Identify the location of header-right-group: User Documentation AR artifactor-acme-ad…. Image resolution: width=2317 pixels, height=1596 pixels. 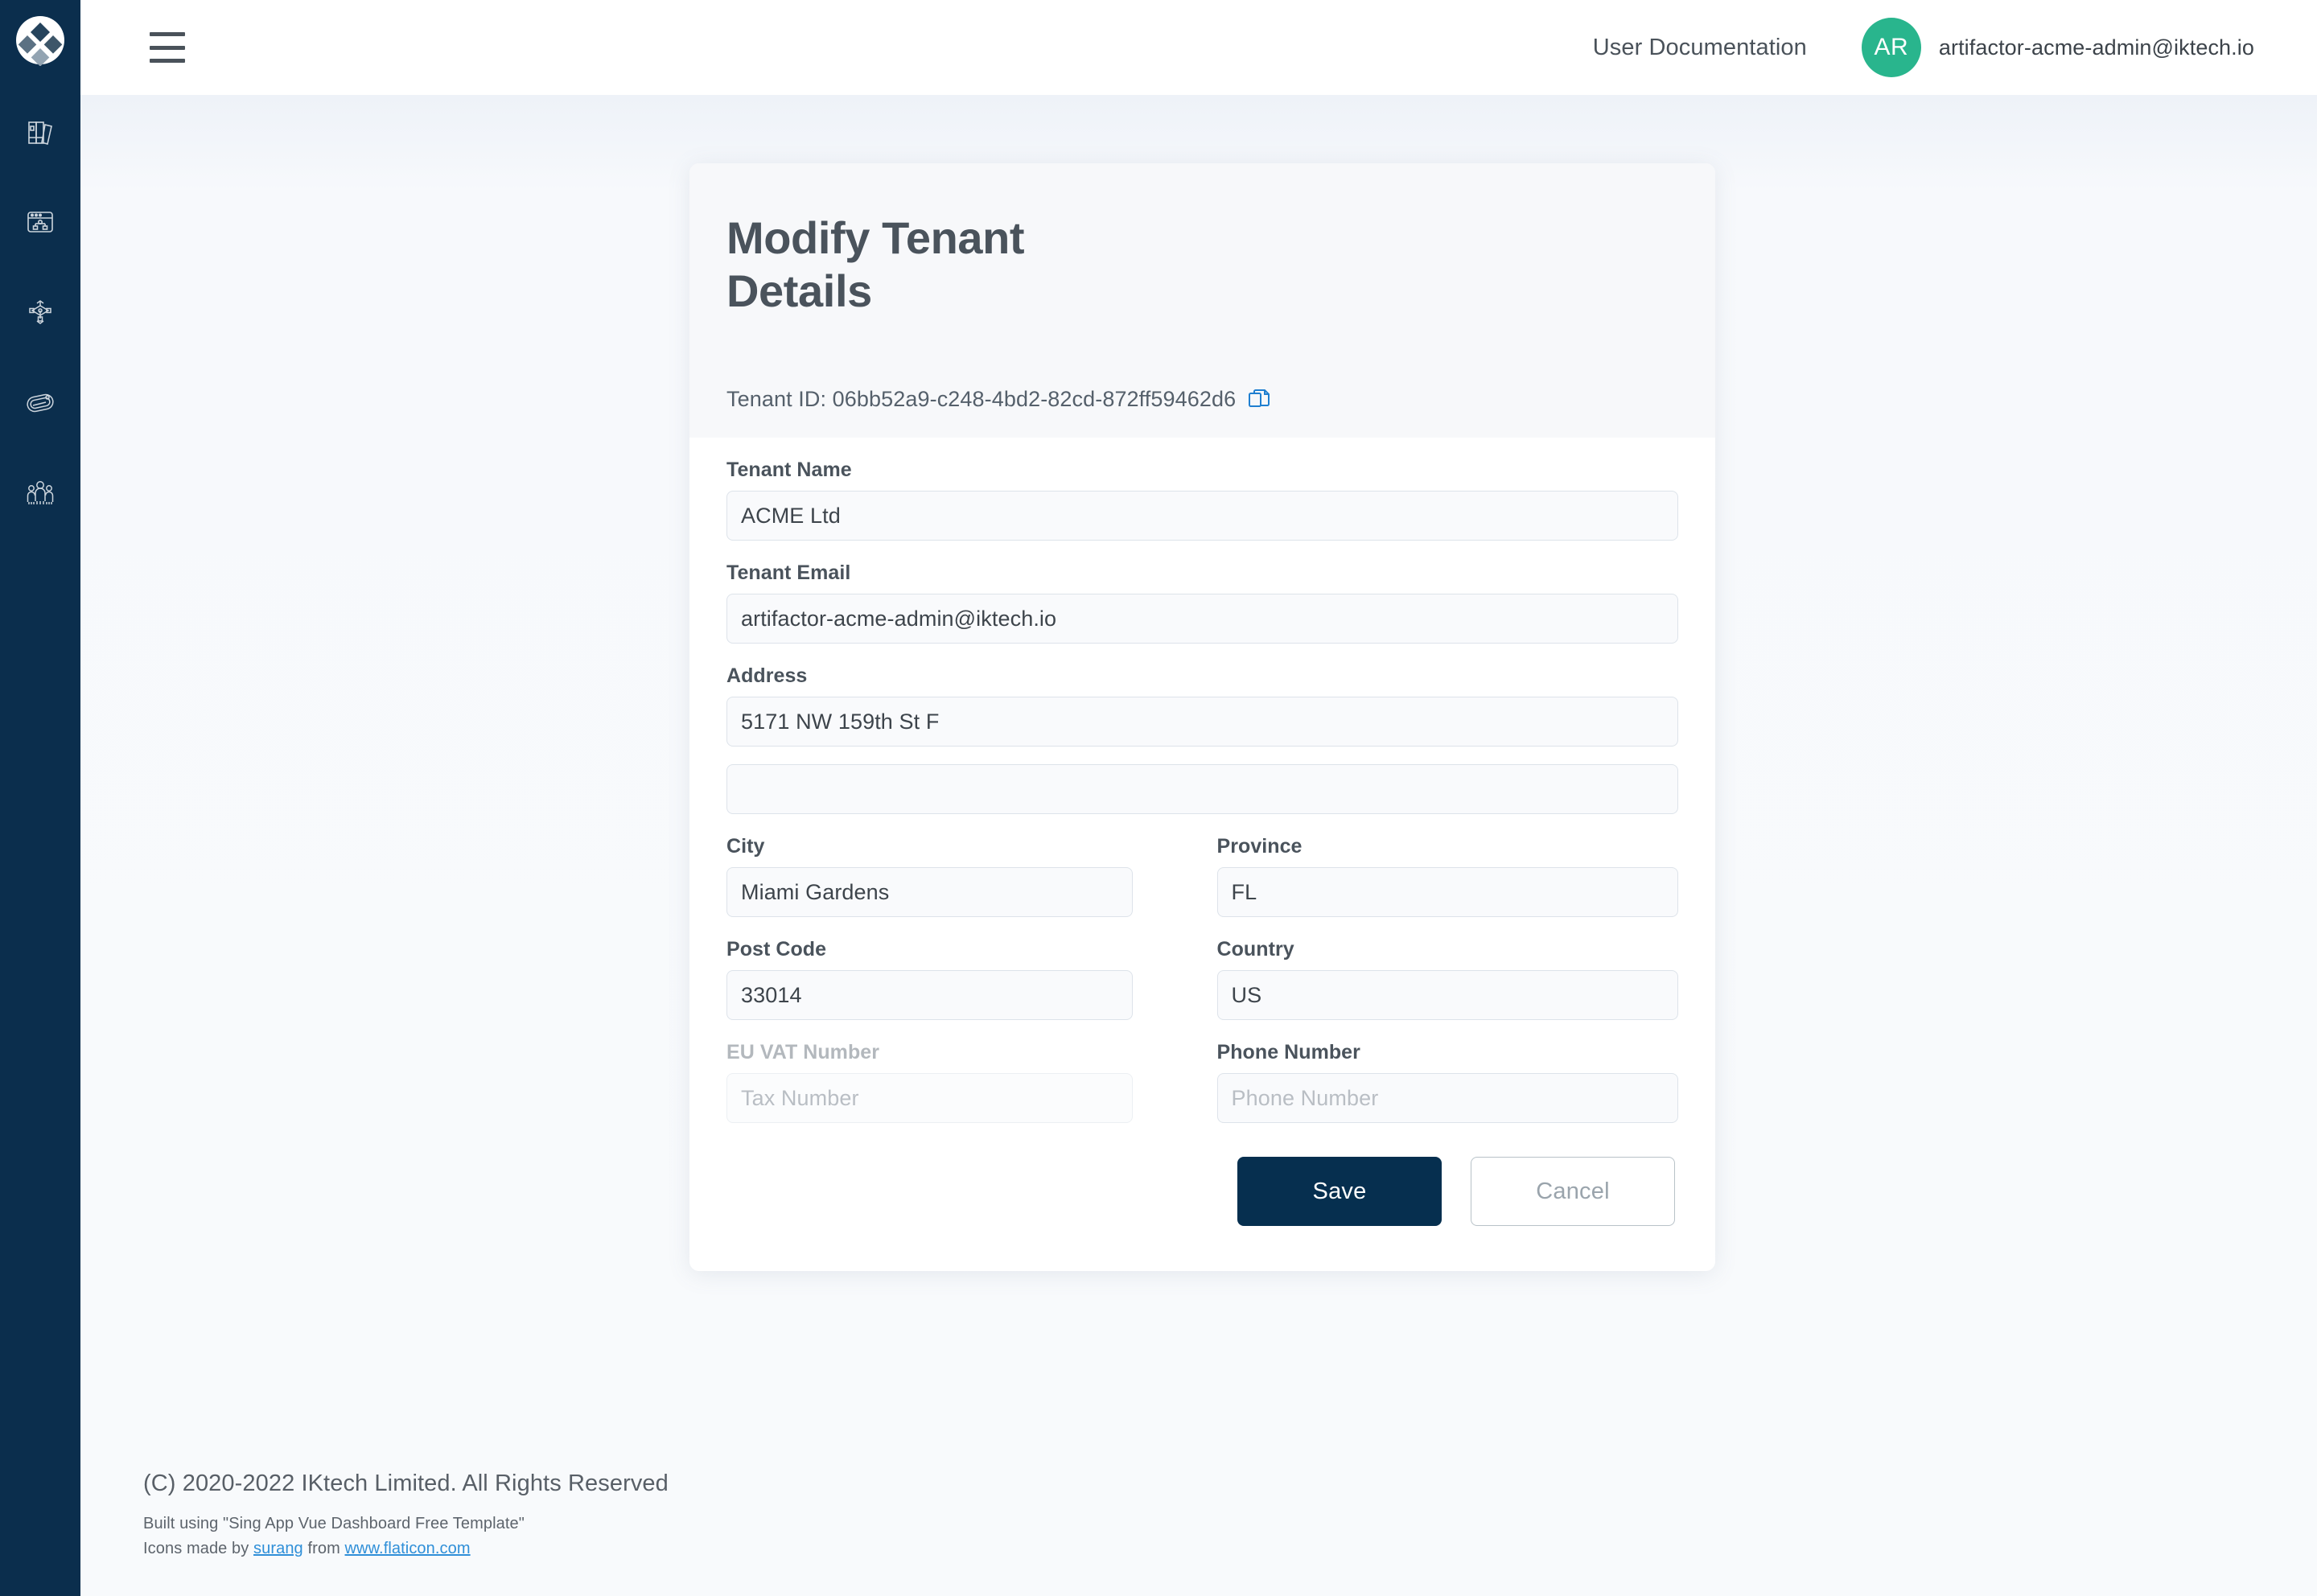
(1923, 47).